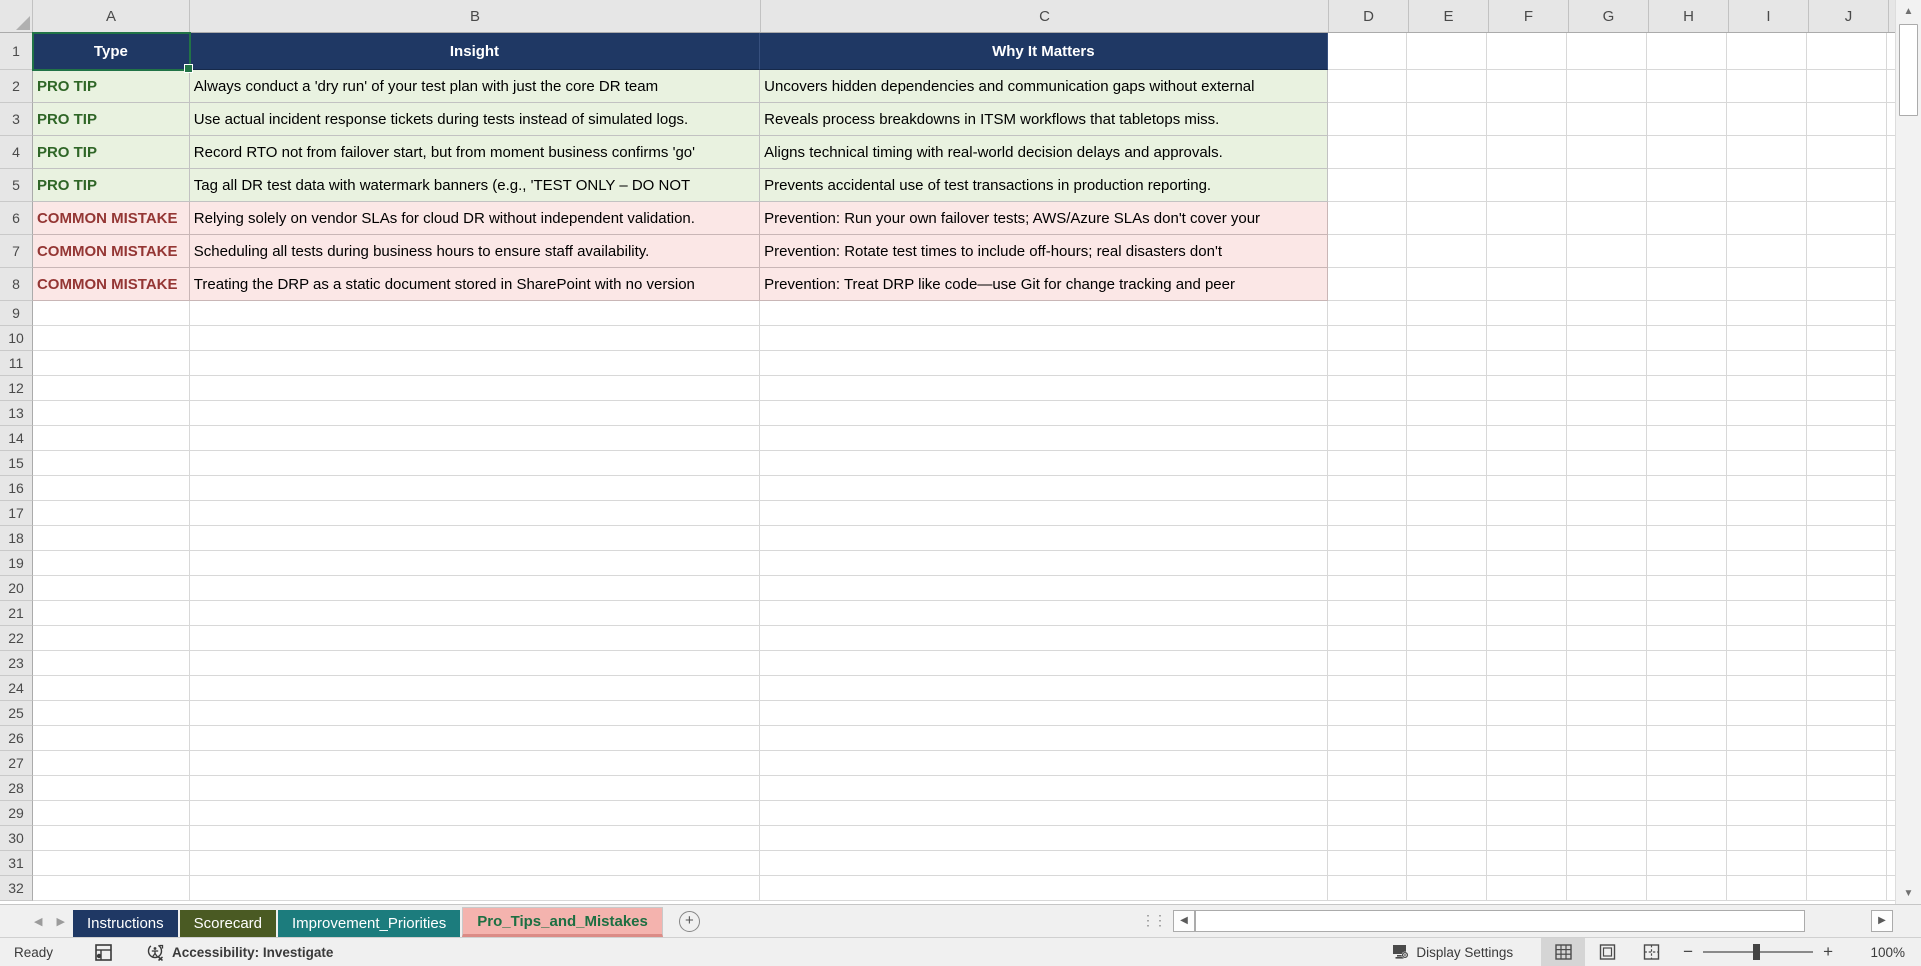 This screenshot has height=966, width=1921. What do you see at coordinates (1767, 119) in the screenshot?
I see `cell-I3` at bounding box center [1767, 119].